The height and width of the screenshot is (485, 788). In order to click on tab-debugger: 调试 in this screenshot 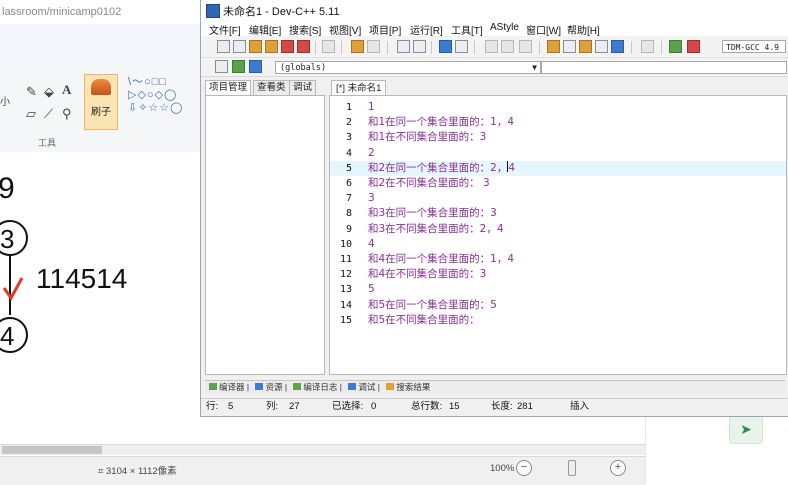, I will do `click(361, 387)`.